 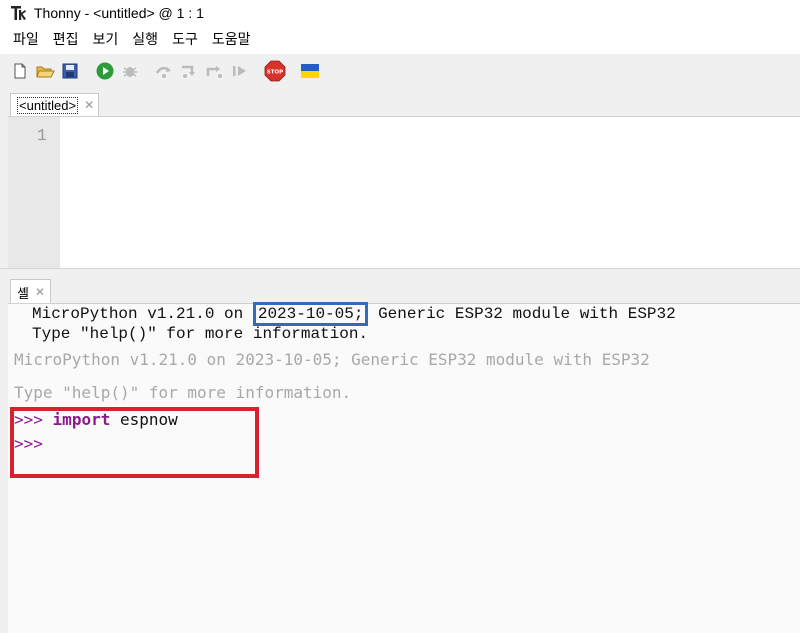 What do you see at coordinates (200, 334) in the screenshot?
I see `shell-help-line: Type "help()" for more information.` at bounding box center [200, 334].